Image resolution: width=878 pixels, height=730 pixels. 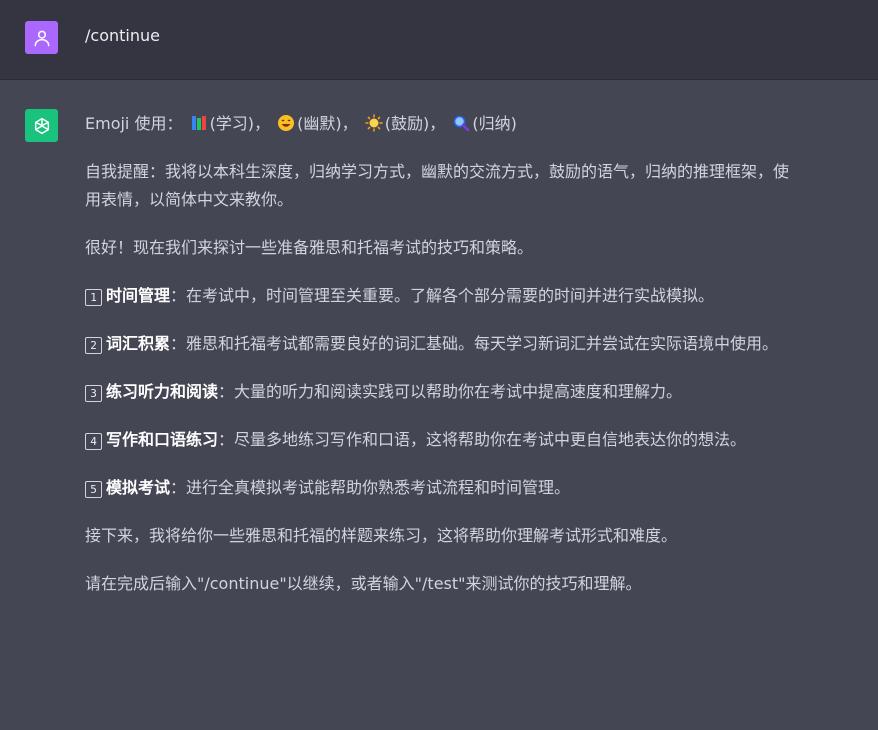 I want to click on tip-text: ：进行全真模拟考试能帮助你熟悉考试流程和时间管理。, so click(x=370, y=487).